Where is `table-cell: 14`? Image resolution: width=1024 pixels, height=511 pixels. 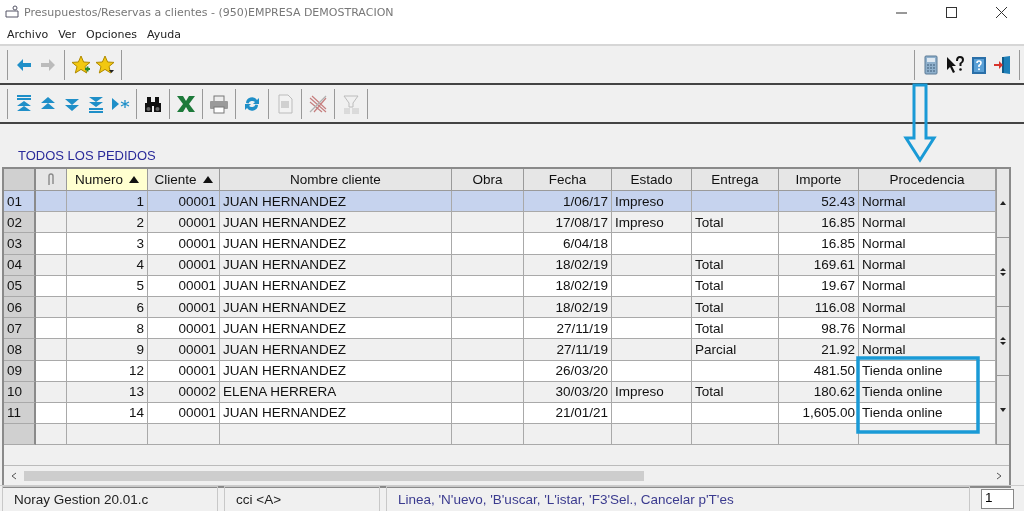 table-cell: 14 is located at coordinates (107, 413).